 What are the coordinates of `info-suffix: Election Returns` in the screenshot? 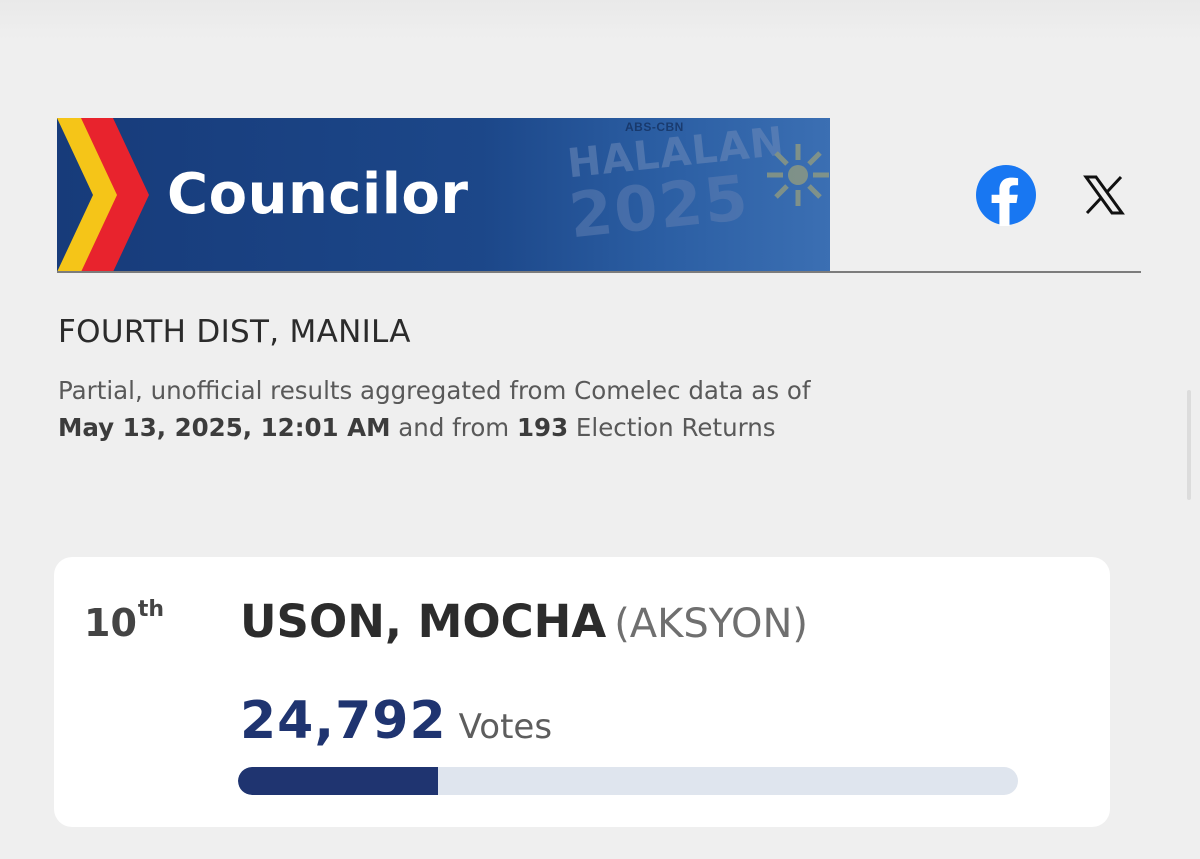 It's located at (672, 427).